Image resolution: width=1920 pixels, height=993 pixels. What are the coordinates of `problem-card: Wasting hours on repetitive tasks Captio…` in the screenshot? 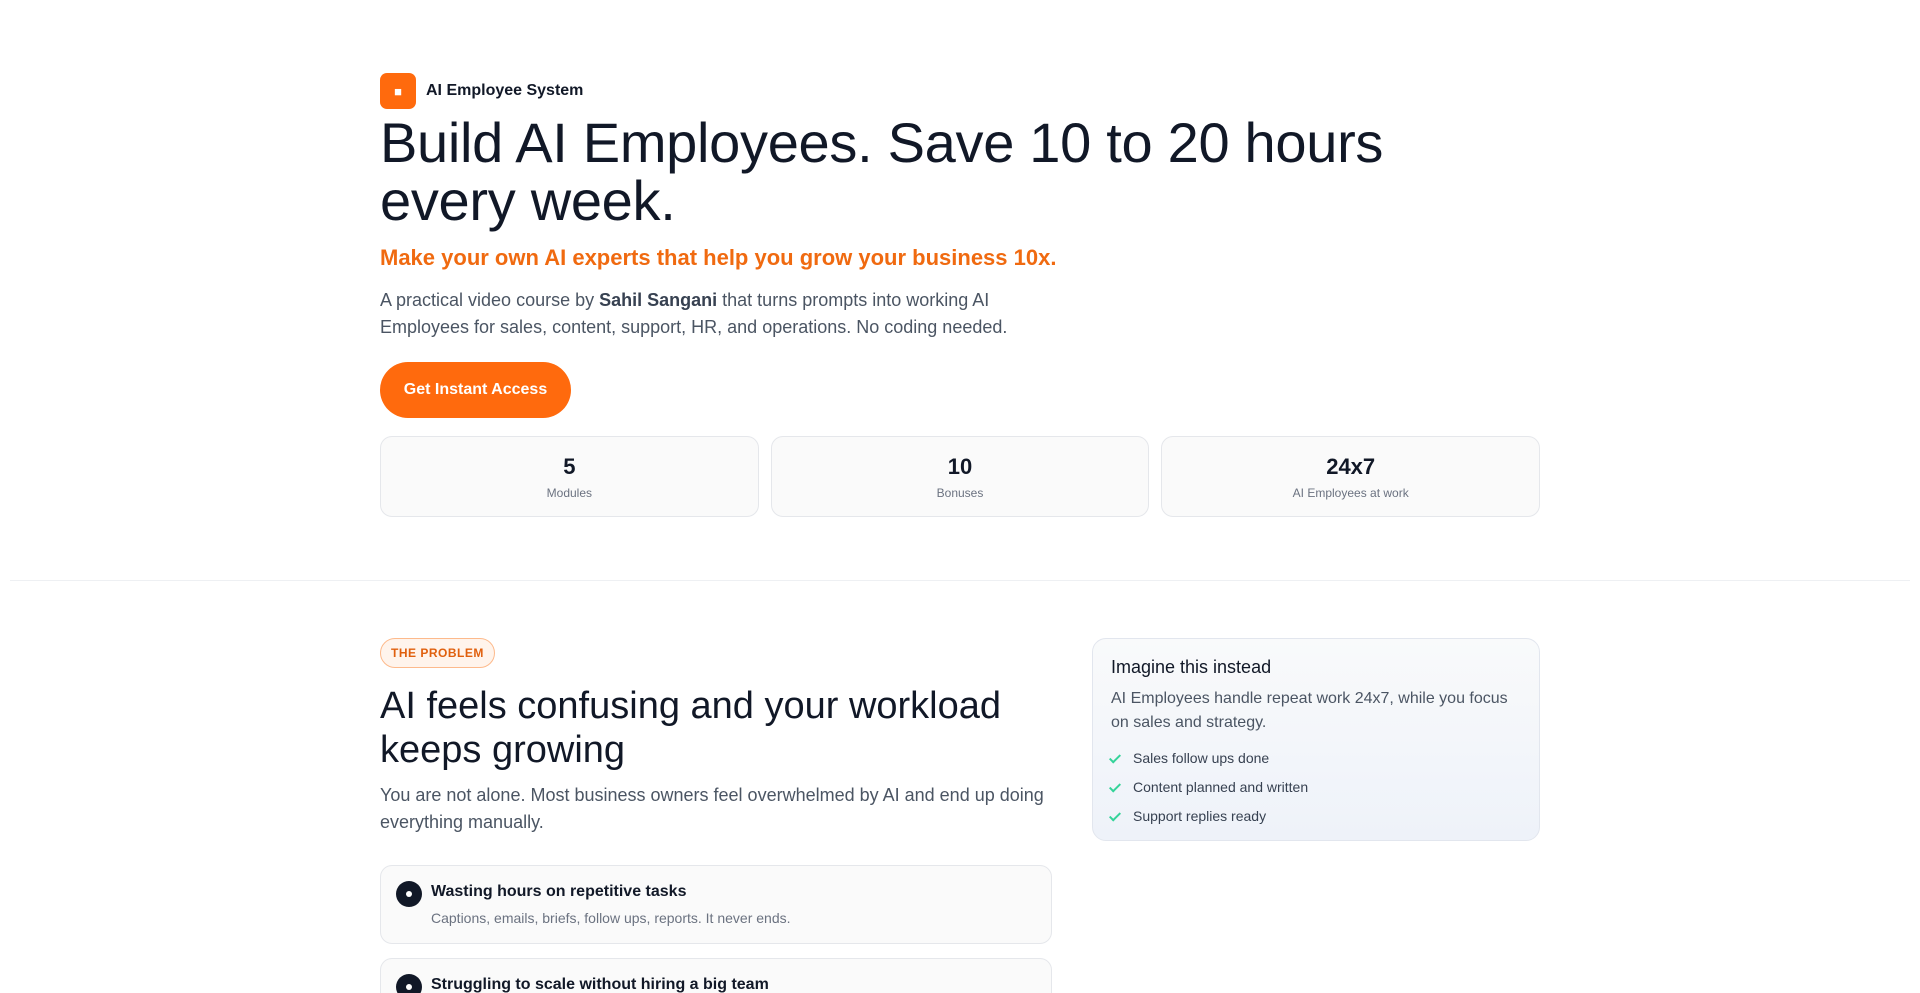 It's located at (716, 904).